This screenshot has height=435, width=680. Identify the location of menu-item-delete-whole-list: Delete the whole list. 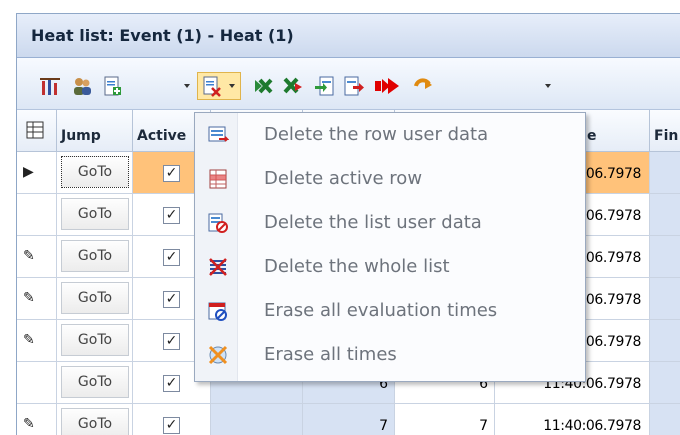
(390, 267).